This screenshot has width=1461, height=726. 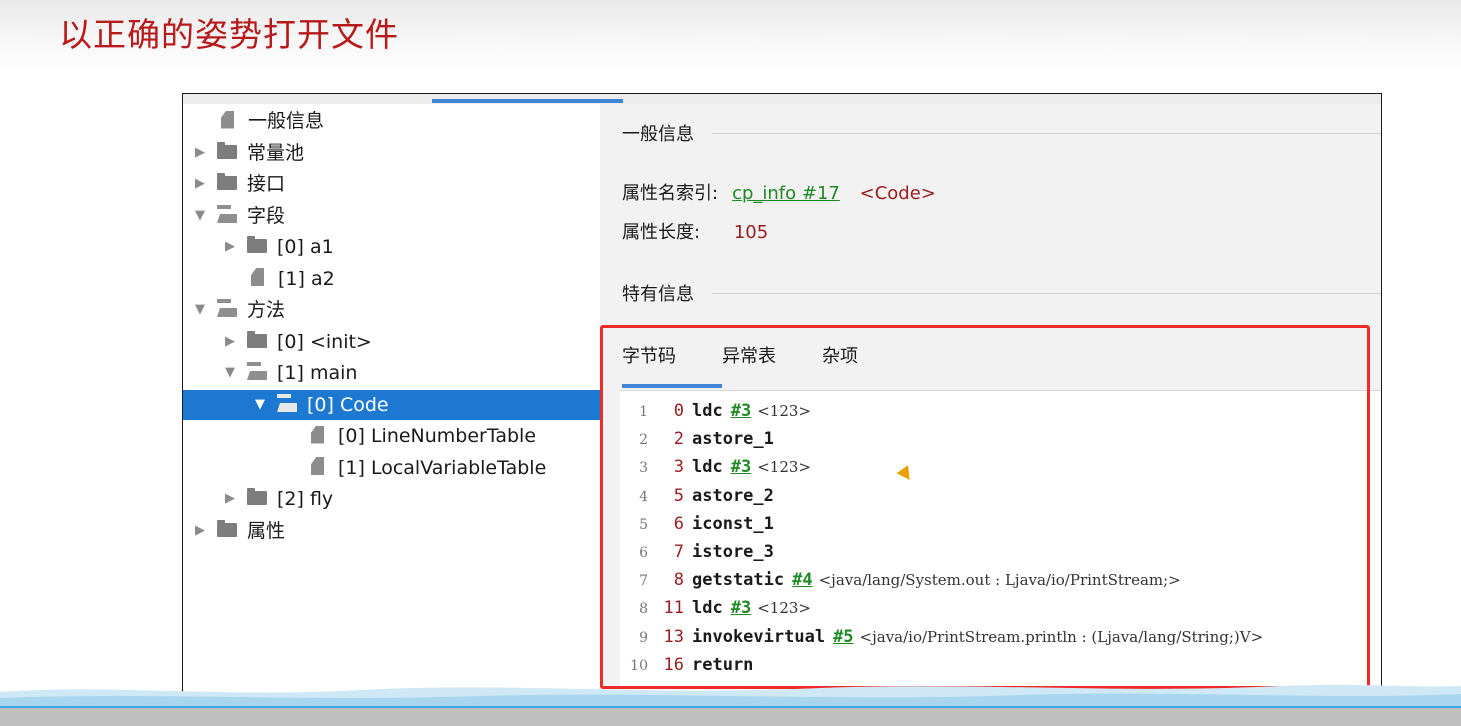 I want to click on bytecode-line: 5 6 iconst_1, so click(x=697, y=524).